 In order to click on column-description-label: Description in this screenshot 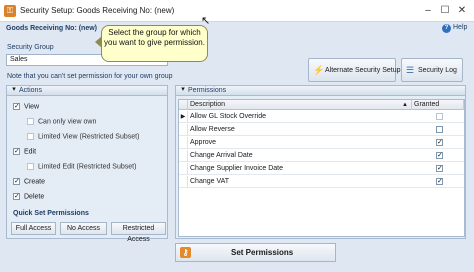, I will do `click(208, 104)`.